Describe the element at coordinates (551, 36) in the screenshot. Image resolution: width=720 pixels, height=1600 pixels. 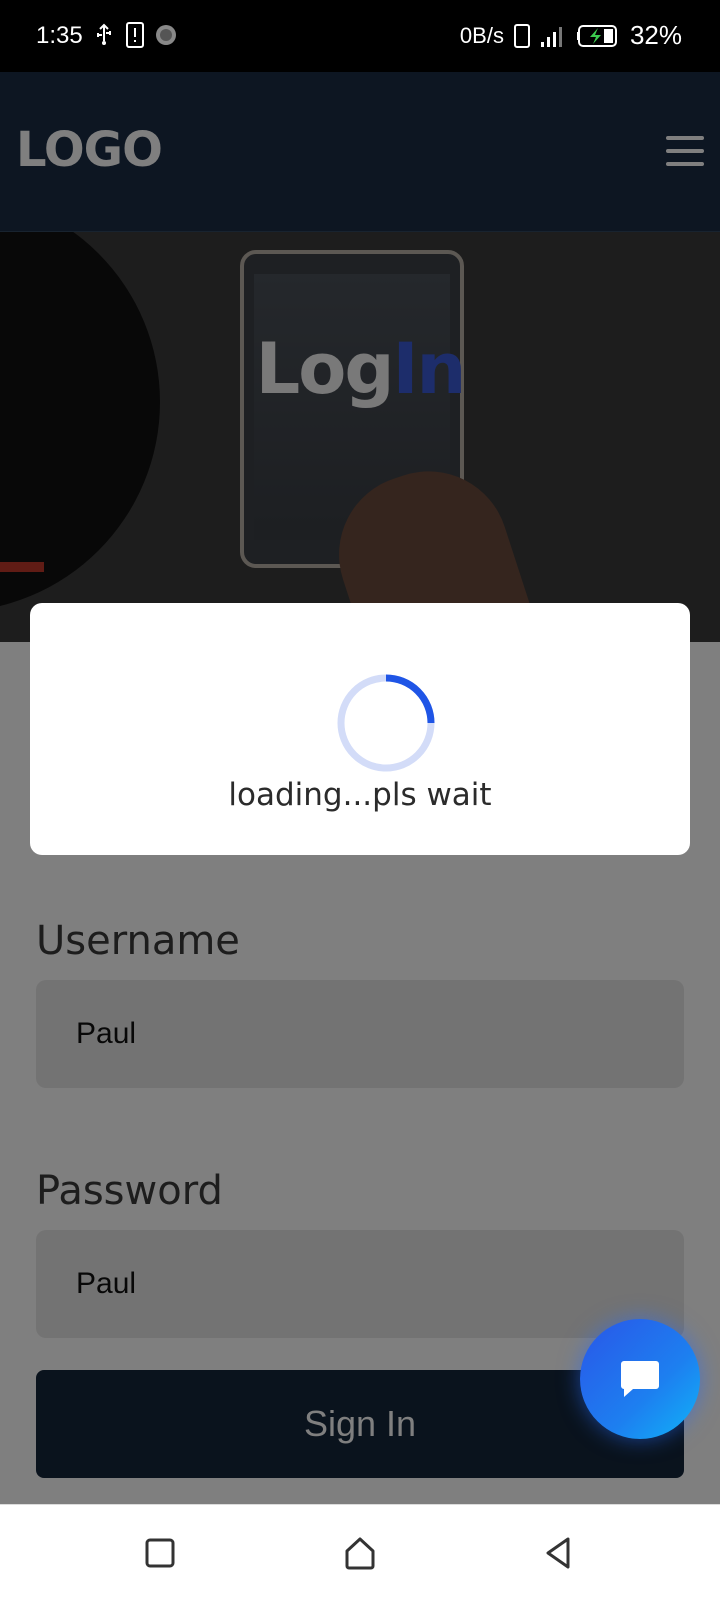
I see `signal-icon` at that location.